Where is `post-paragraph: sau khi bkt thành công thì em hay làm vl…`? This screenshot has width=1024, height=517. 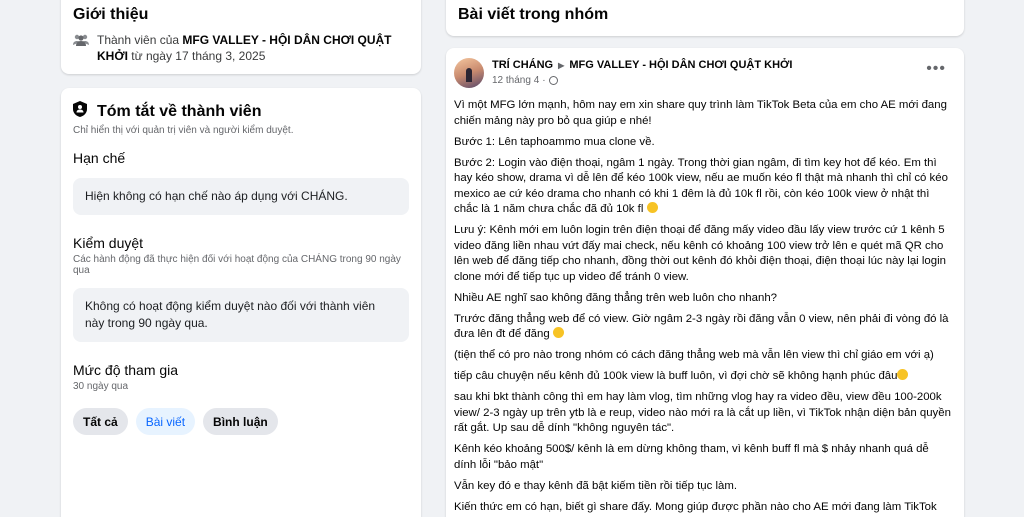 post-paragraph: sau khi bkt thành công thì em hay làm vl… is located at coordinates (702, 412).